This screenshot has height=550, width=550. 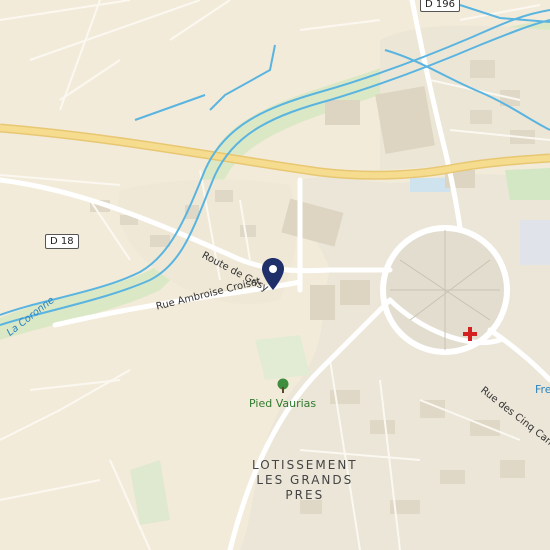 I want to click on road-shield-d18: D 18, so click(x=62, y=241).